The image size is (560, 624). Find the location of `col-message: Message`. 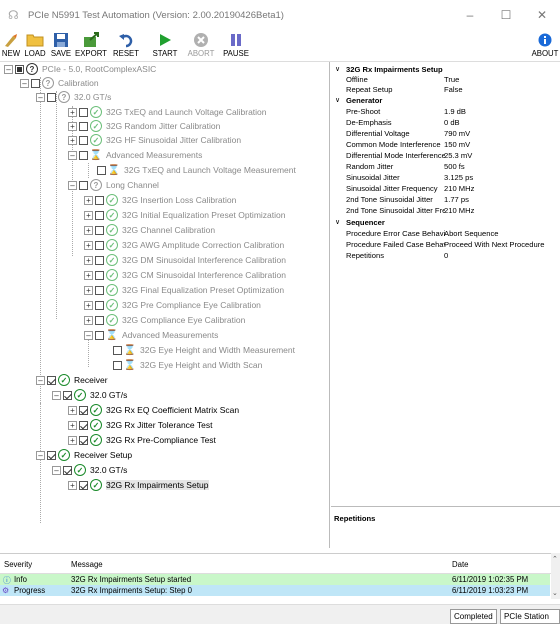

col-message: Message is located at coordinates (87, 564).